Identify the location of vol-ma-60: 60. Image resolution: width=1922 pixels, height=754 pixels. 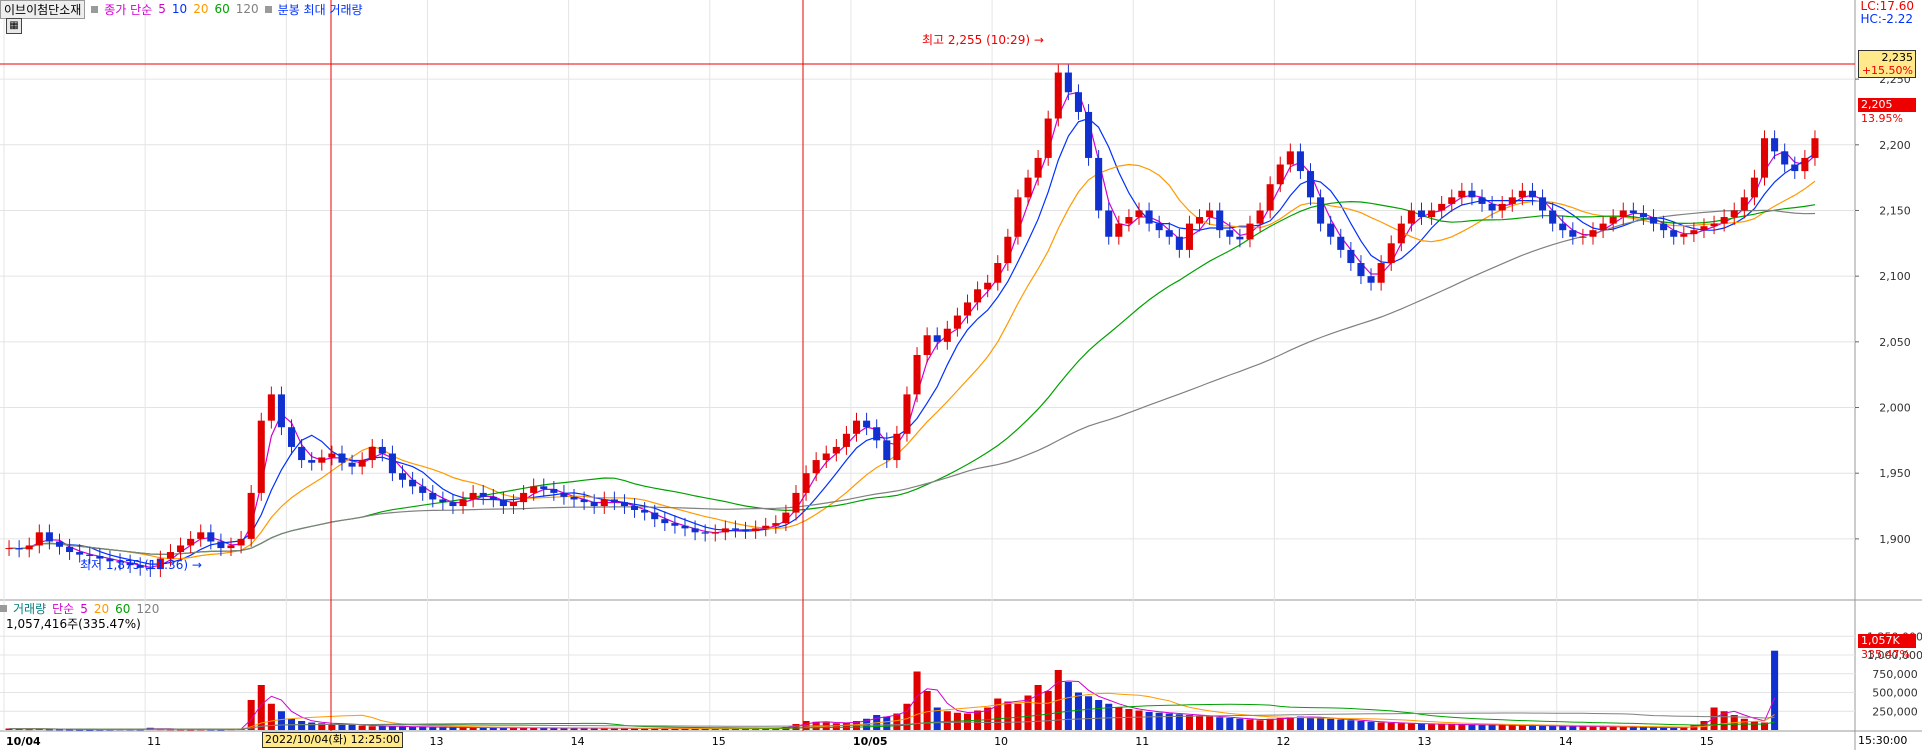
(123, 608).